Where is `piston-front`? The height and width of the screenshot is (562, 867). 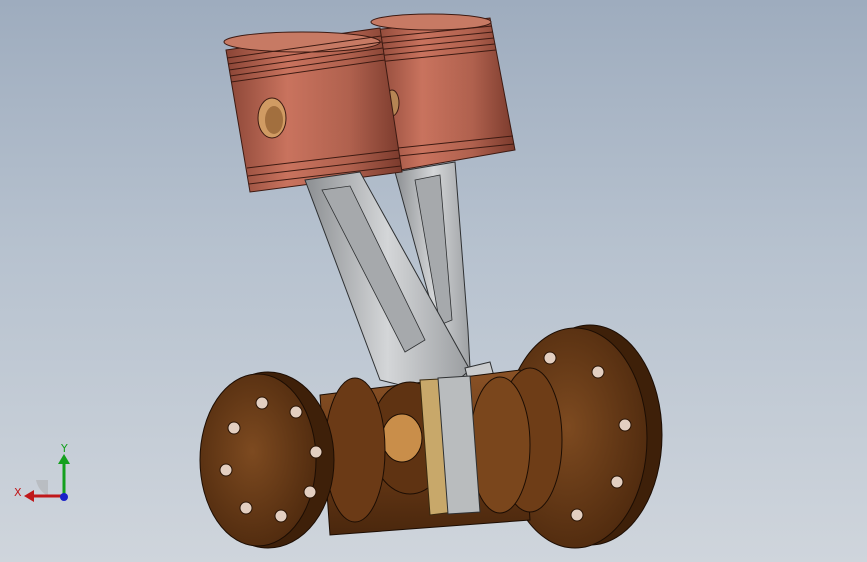 piston-front is located at coordinates (313, 110).